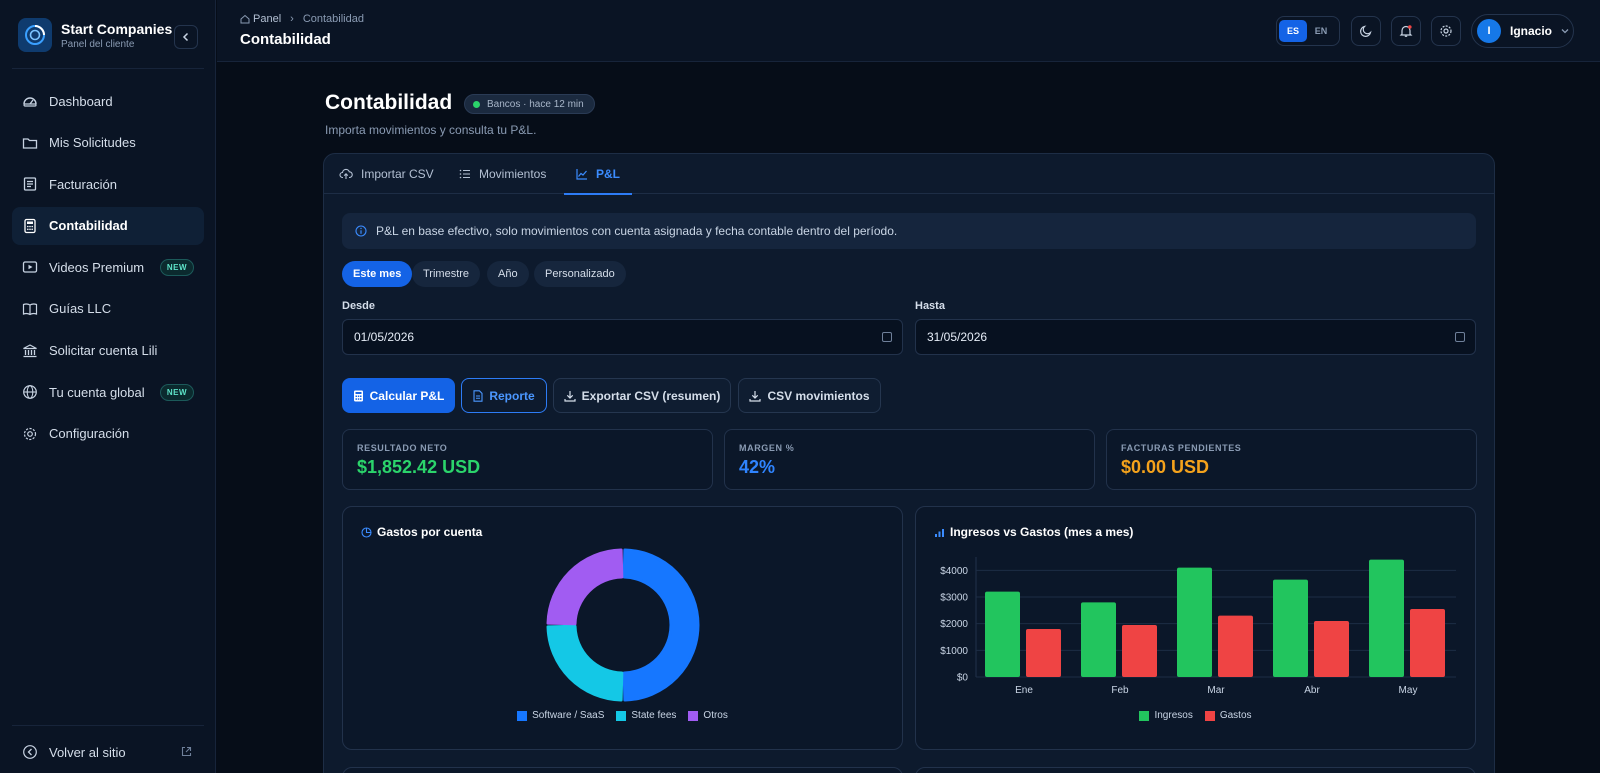 The height and width of the screenshot is (773, 1600). What do you see at coordinates (527, 459) in the screenshot?
I see `kpi-net-result: RESULTADO NETO $1,852.42 USD` at bounding box center [527, 459].